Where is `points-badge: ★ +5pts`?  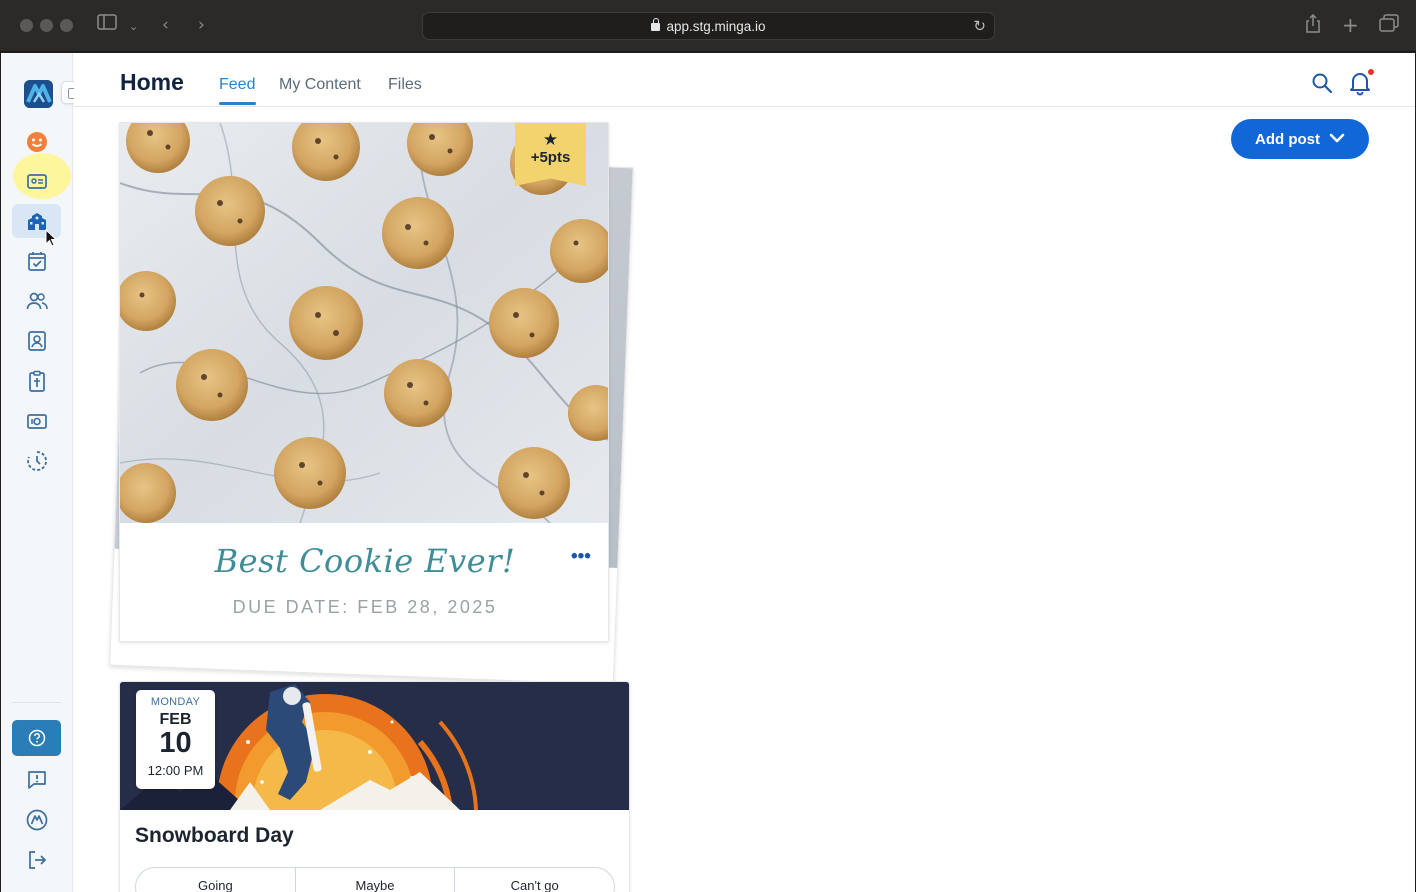
points-badge: ★ +5pts is located at coordinates (550, 154).